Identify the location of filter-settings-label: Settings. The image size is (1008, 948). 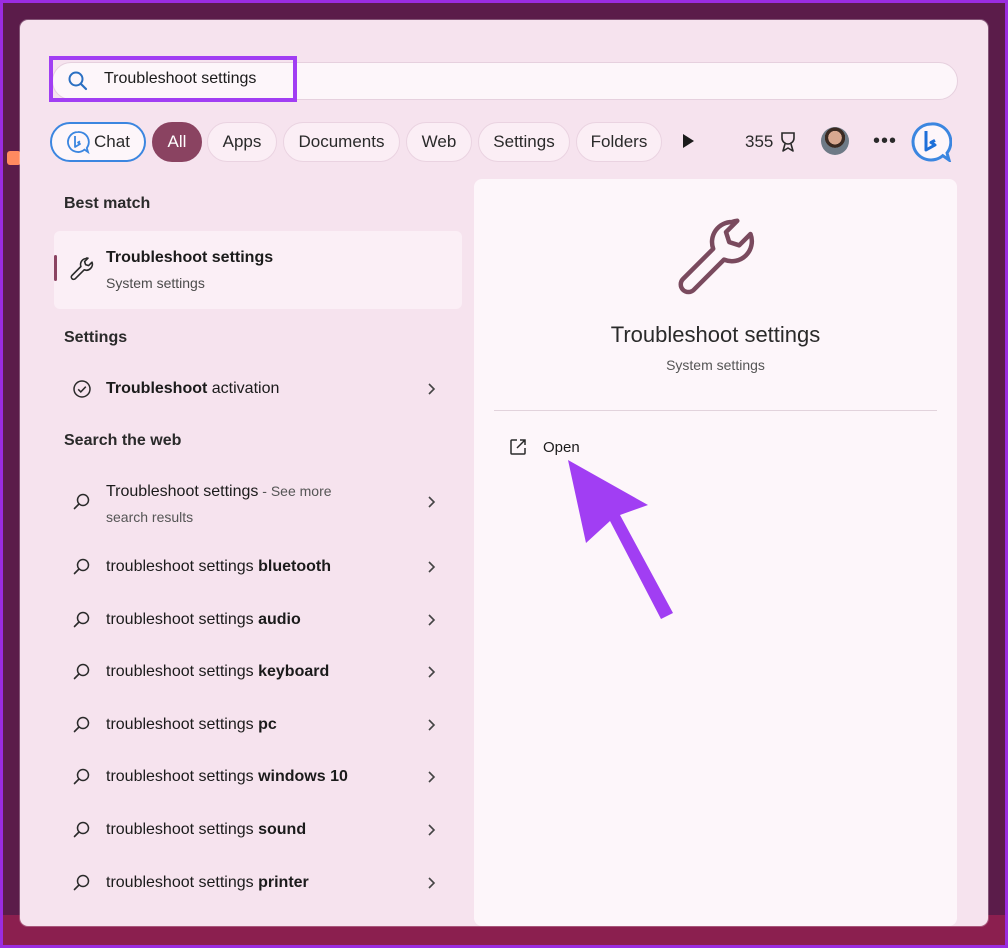
(524, 141).